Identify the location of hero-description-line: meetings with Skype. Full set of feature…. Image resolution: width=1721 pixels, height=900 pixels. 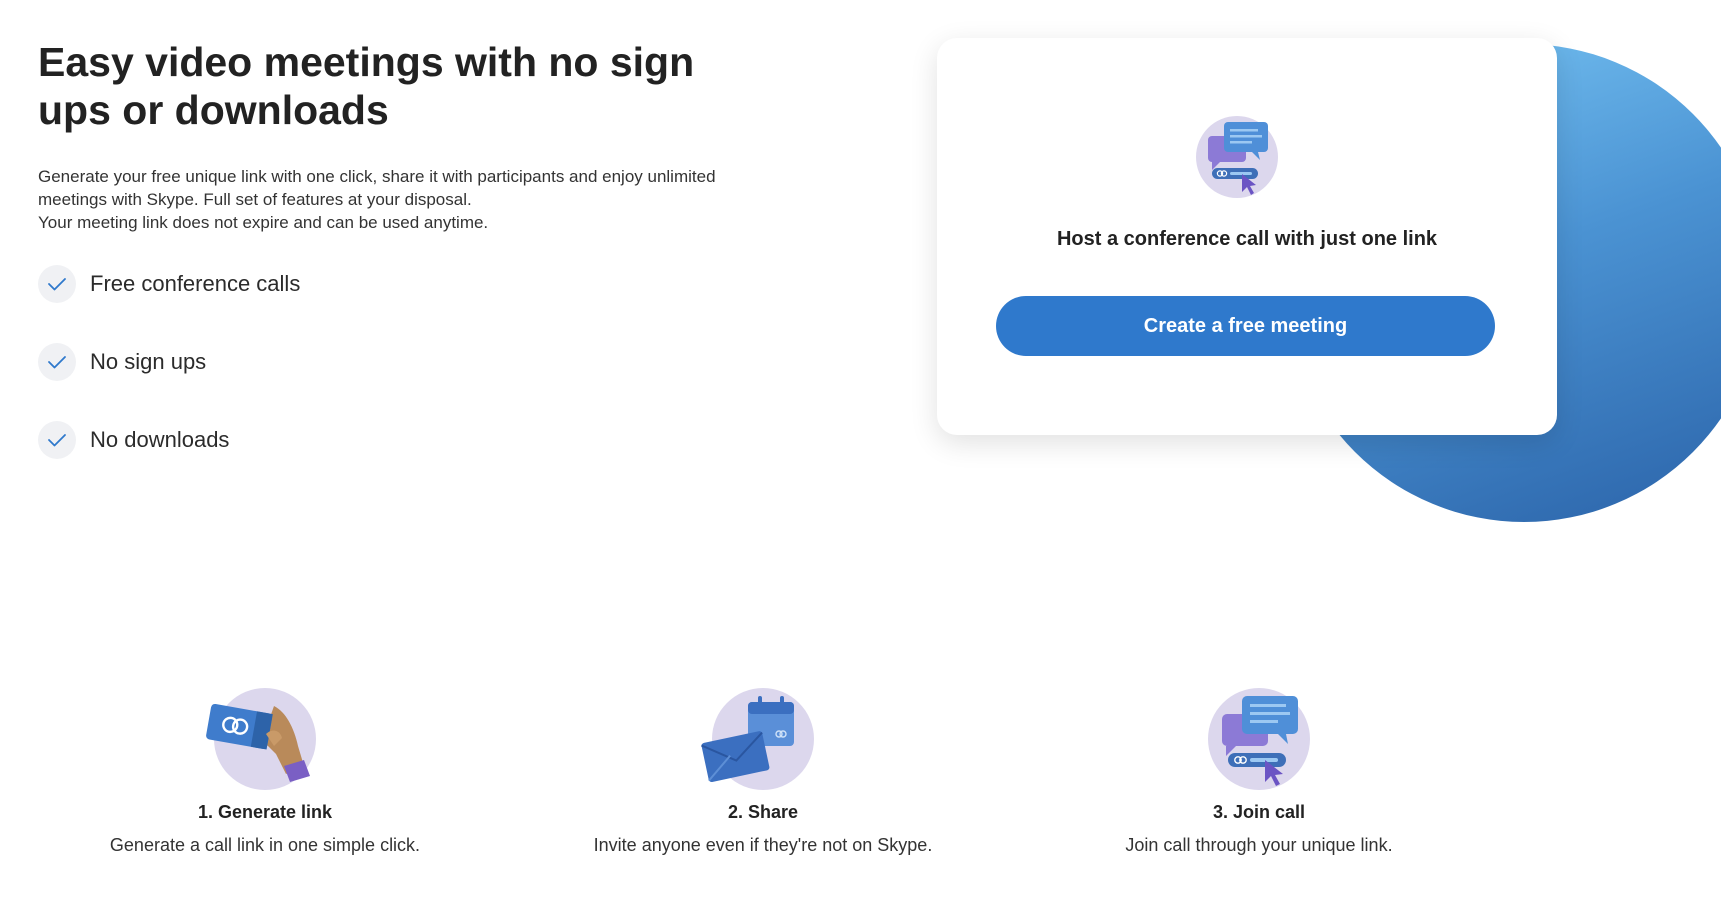
(255, 199).